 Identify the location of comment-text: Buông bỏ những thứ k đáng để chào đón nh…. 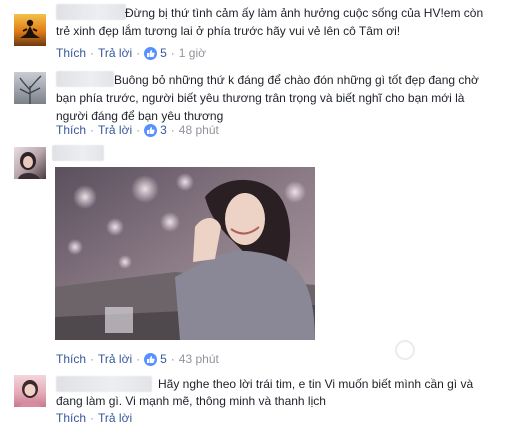
(296, 80).